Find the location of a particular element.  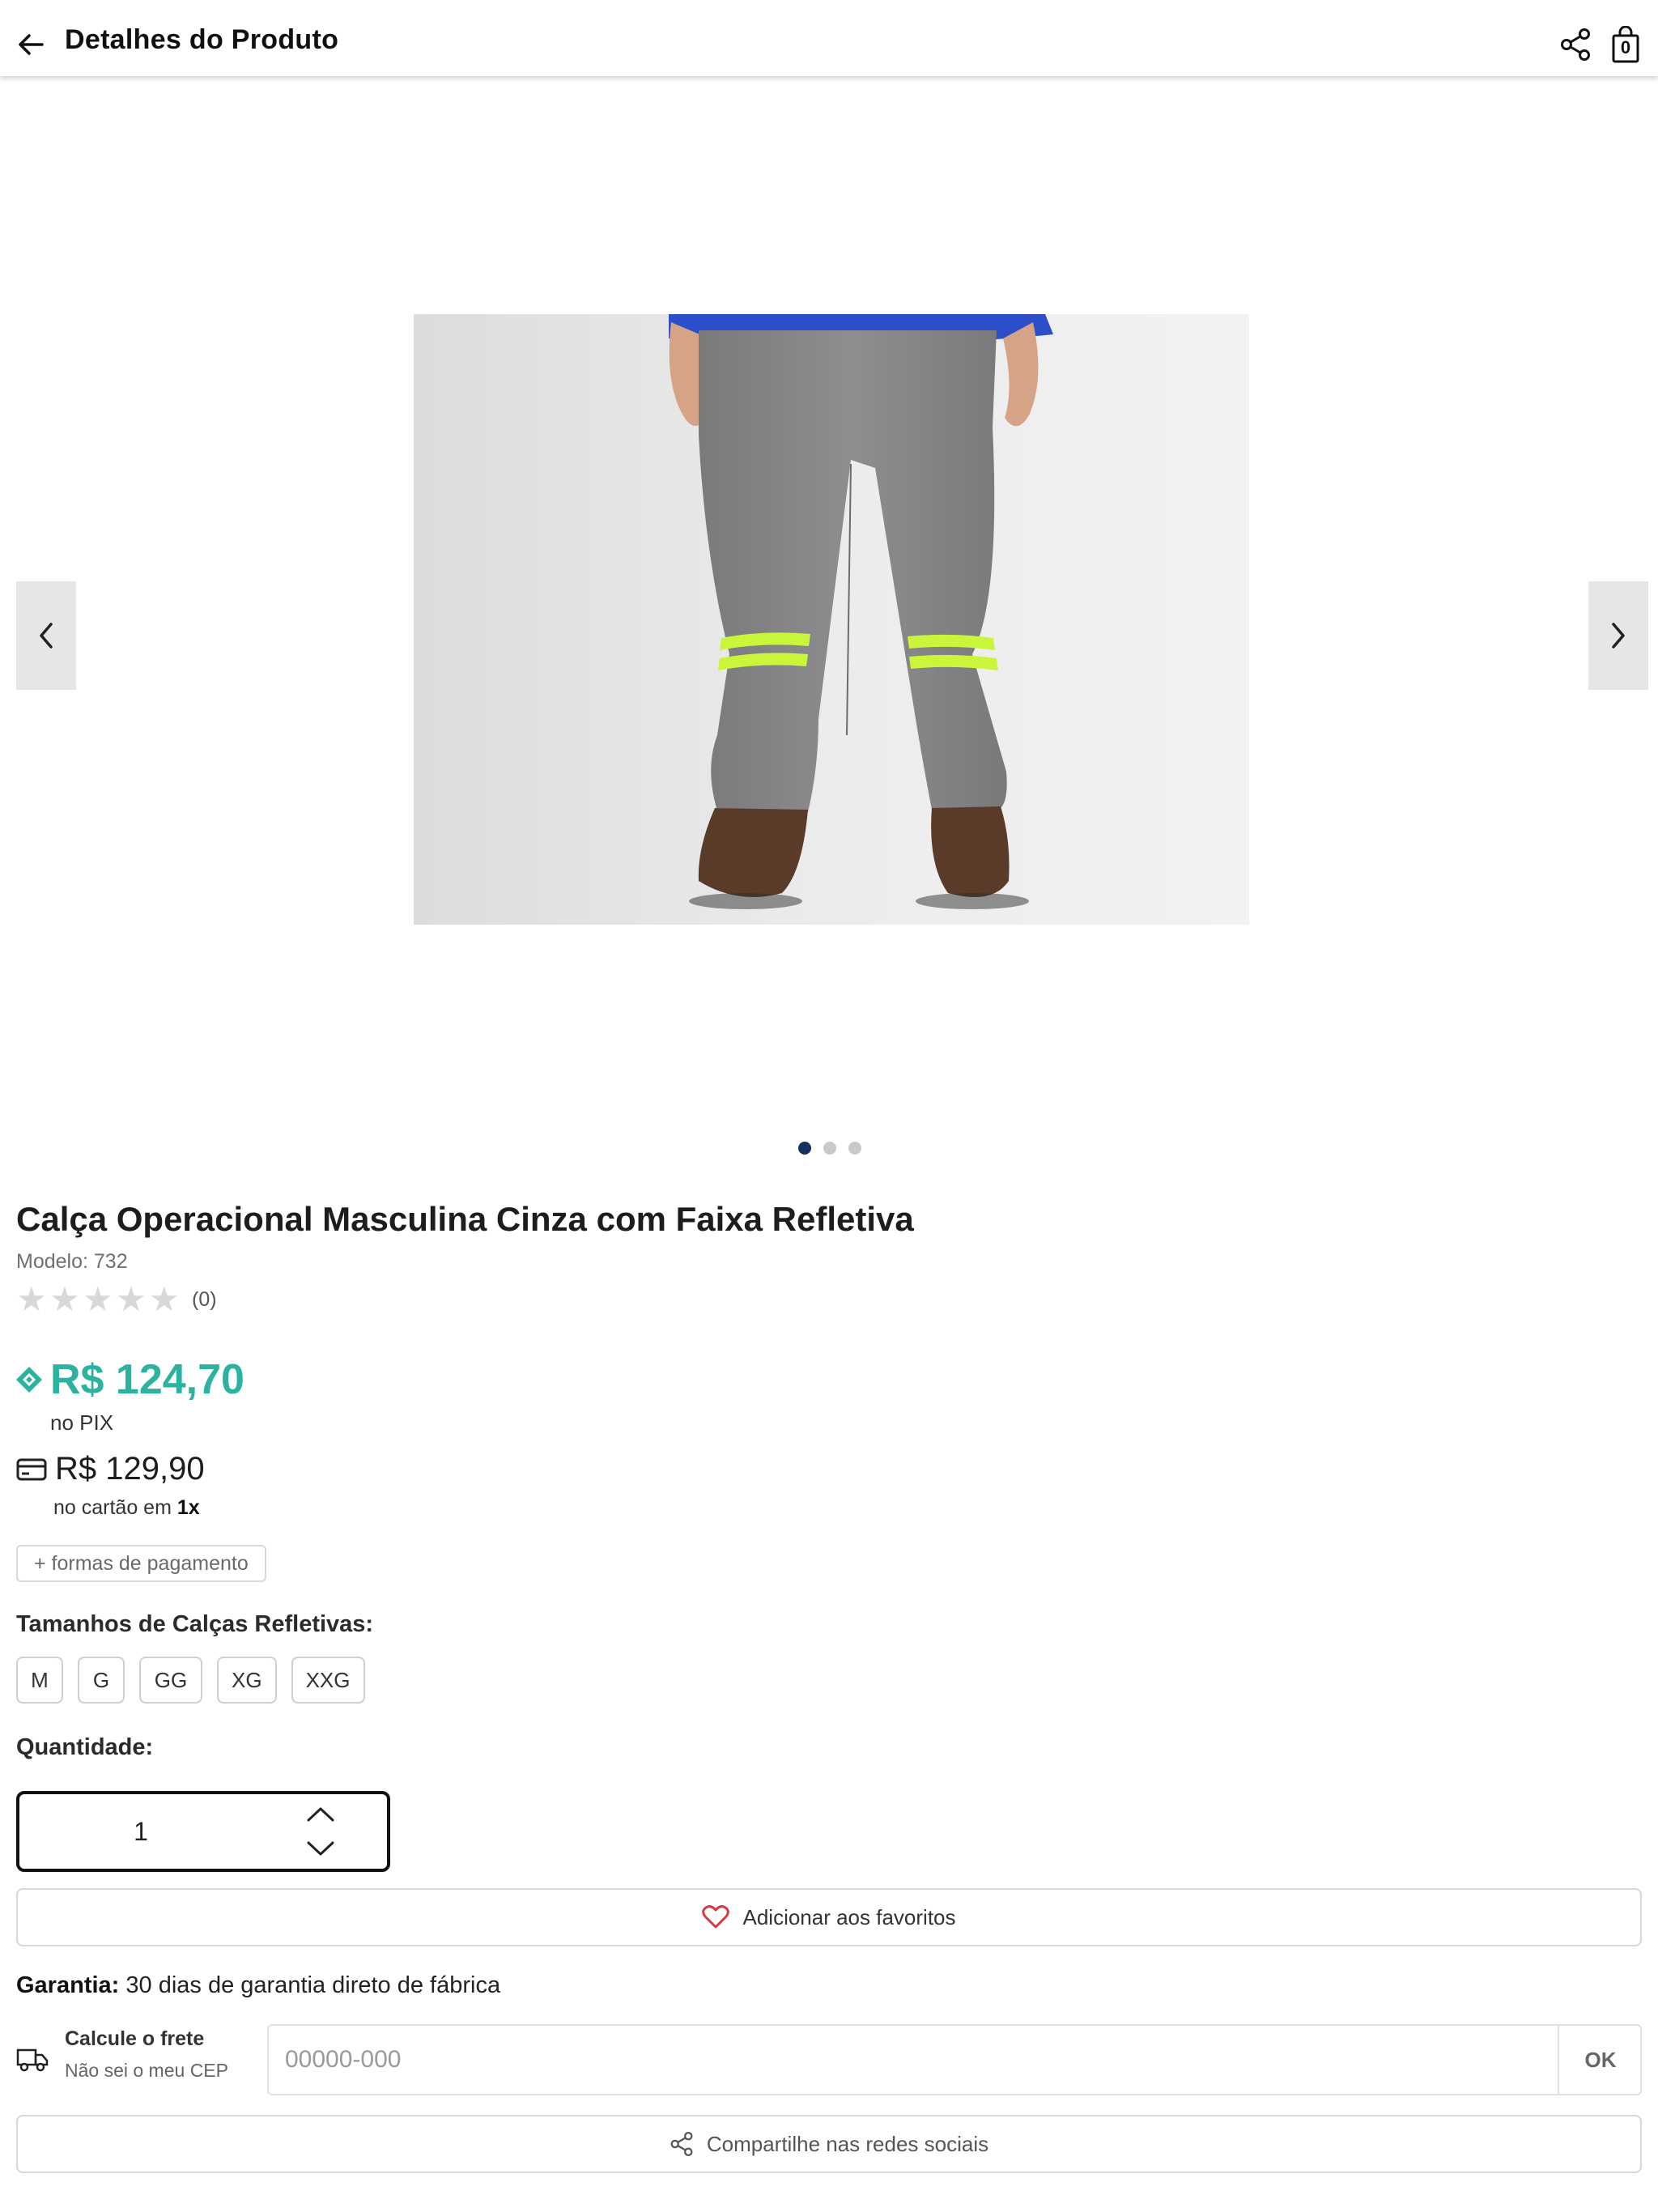

sizes-title: Tamanhos de Calças Refletivas: is located at coordinates (195, 1624).